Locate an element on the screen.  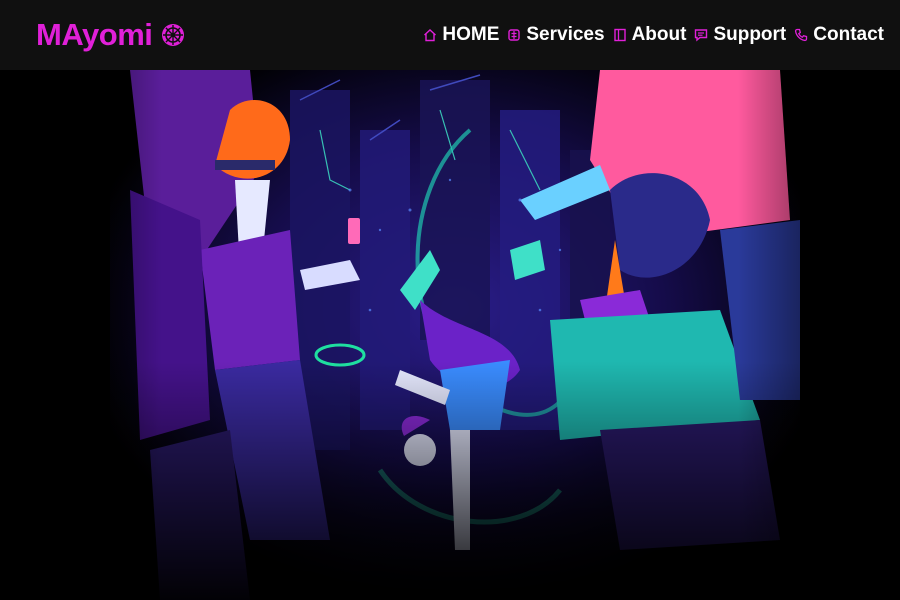
main-nav: HOME Services About Support Contact is located at coordinates (653, 35).